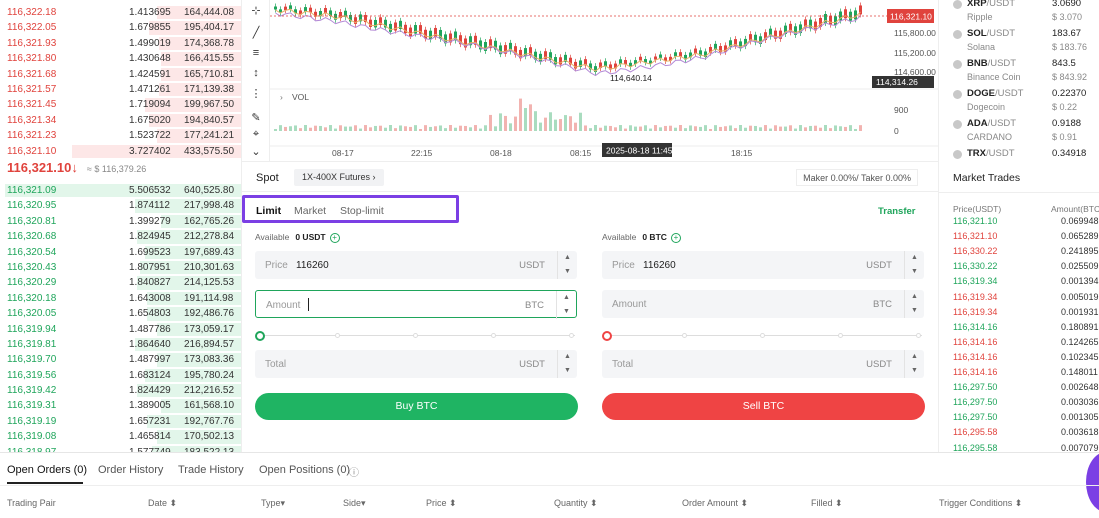 The image size is (1099, 518). What do you see at coordinates (980, 503) in the screenshot?
I see `col-trigger-conditions: Trigger Conditions ⬍` at bounding box center [980, 503].